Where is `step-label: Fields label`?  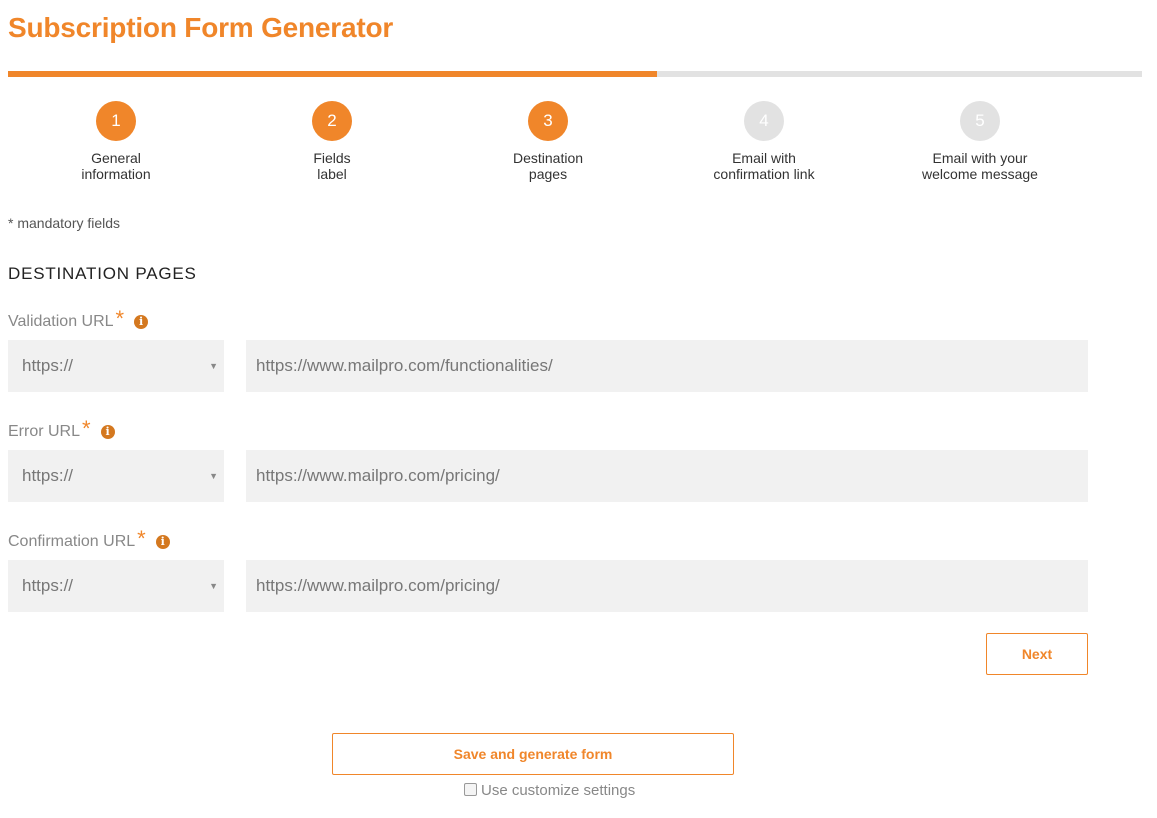
step-label: Fields label is located at coordinates (332, 166).